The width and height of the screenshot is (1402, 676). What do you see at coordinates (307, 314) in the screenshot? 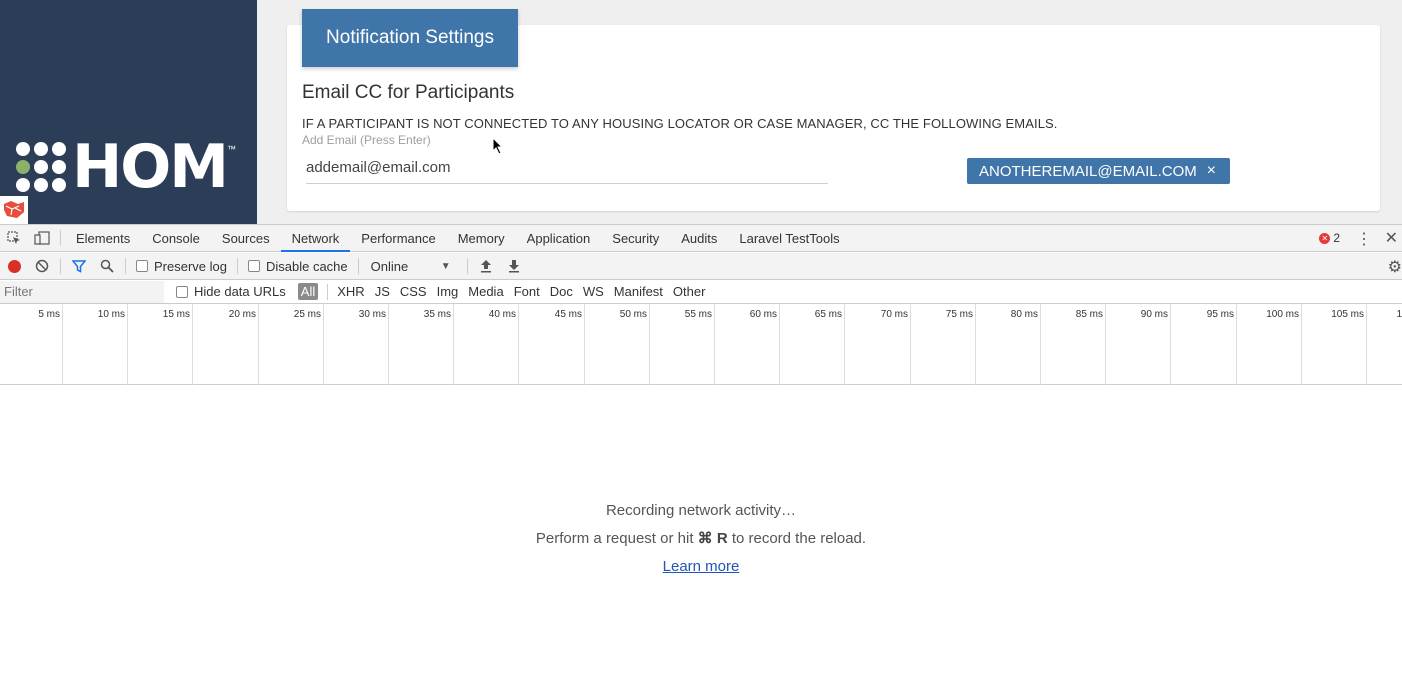
I see `timeline-tick-label: 25 ms` at bounding box center [307, 314].